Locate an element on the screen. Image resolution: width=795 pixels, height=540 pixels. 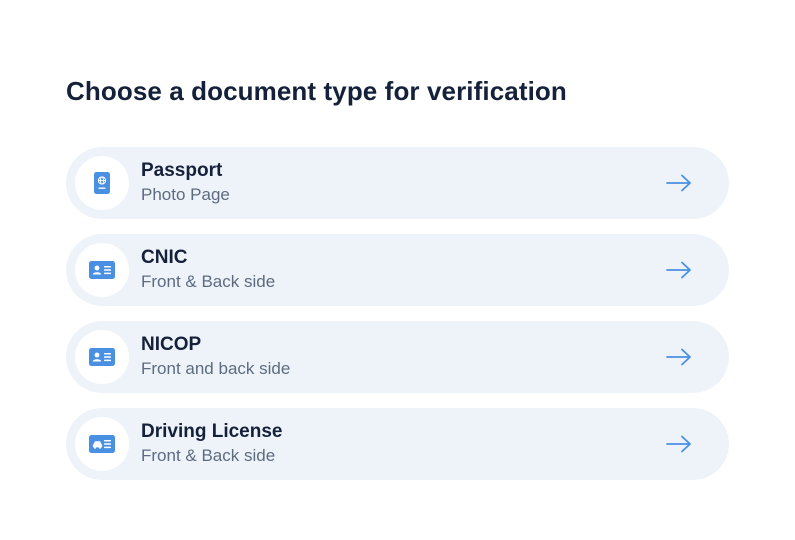
document-title: Passport is located at coordinates (182, 170).